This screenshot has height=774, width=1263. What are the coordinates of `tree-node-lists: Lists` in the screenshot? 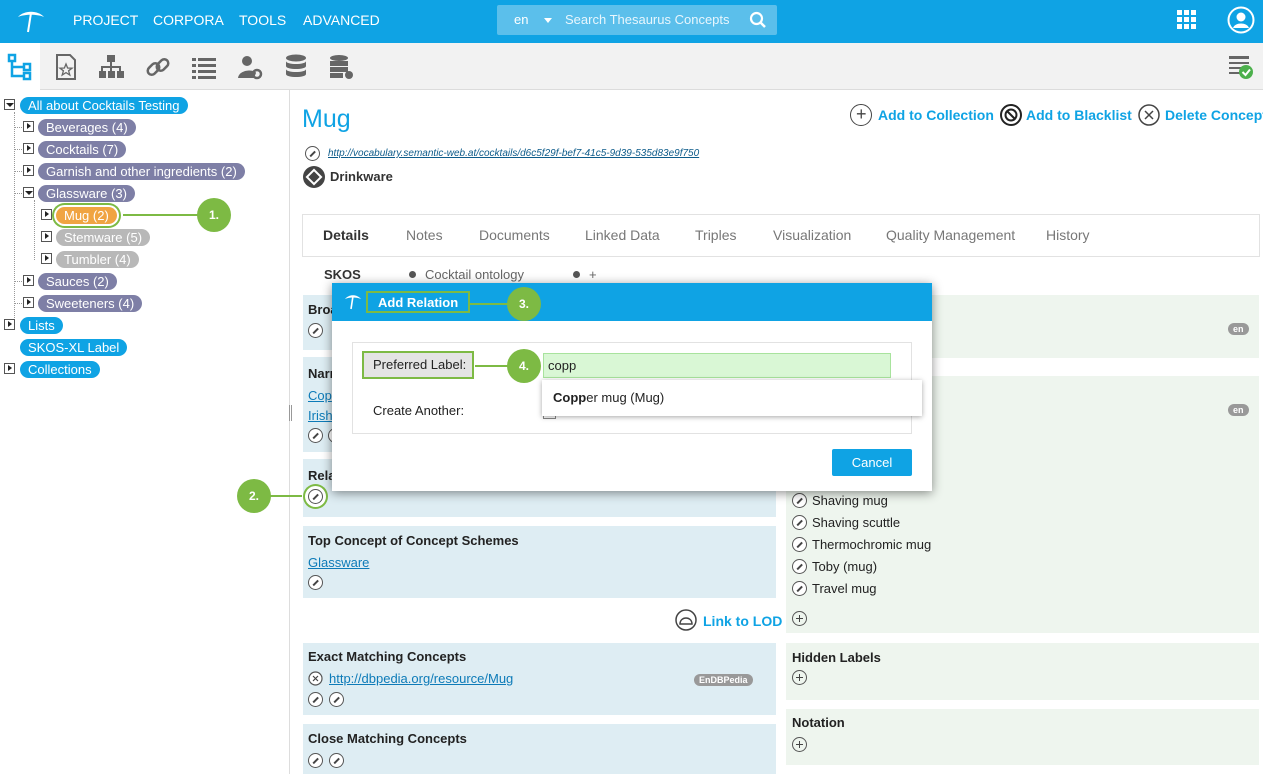 It's located at (41, 325).